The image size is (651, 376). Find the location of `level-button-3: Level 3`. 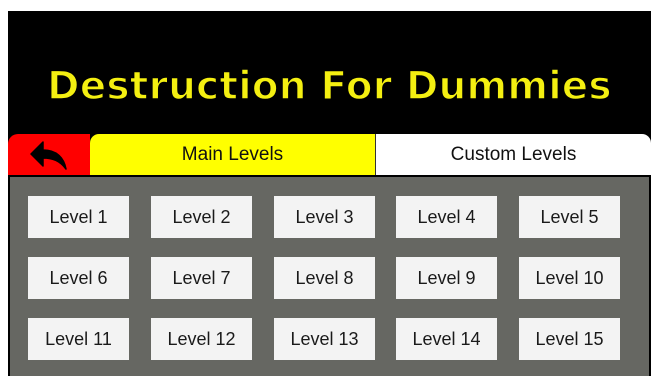

level-button-3: Level 3 is located at coordinates (324, 217).